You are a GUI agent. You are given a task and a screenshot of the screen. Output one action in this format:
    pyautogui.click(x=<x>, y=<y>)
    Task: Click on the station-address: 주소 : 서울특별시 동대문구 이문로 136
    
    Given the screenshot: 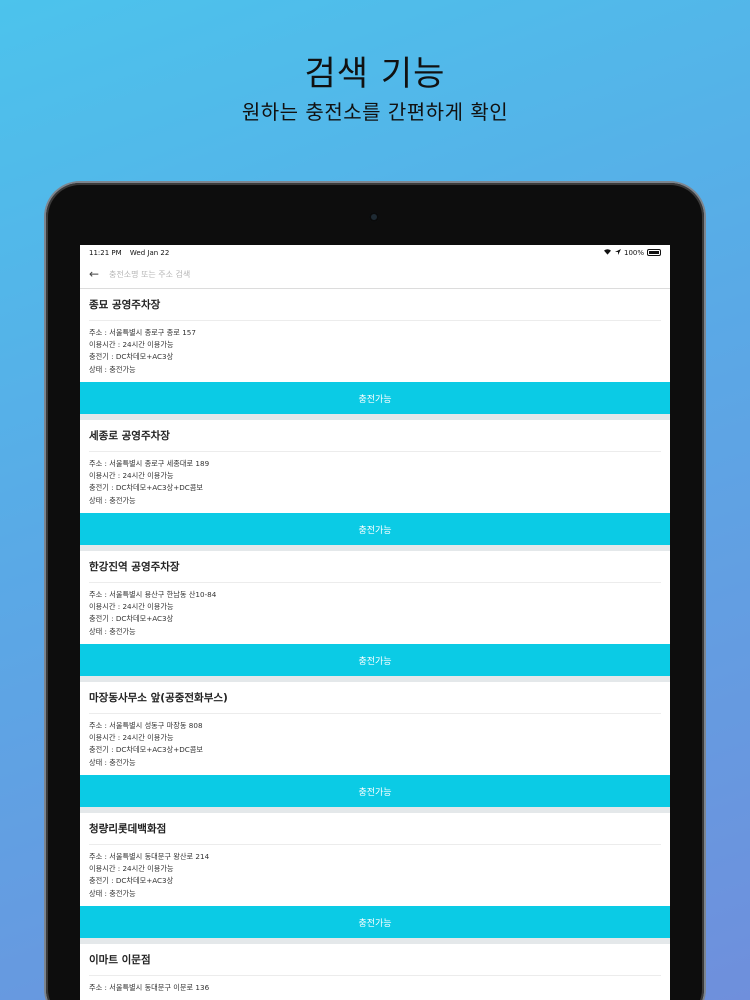 What is the action you would take?
    pyautogui.click(x=149, y=987)
    